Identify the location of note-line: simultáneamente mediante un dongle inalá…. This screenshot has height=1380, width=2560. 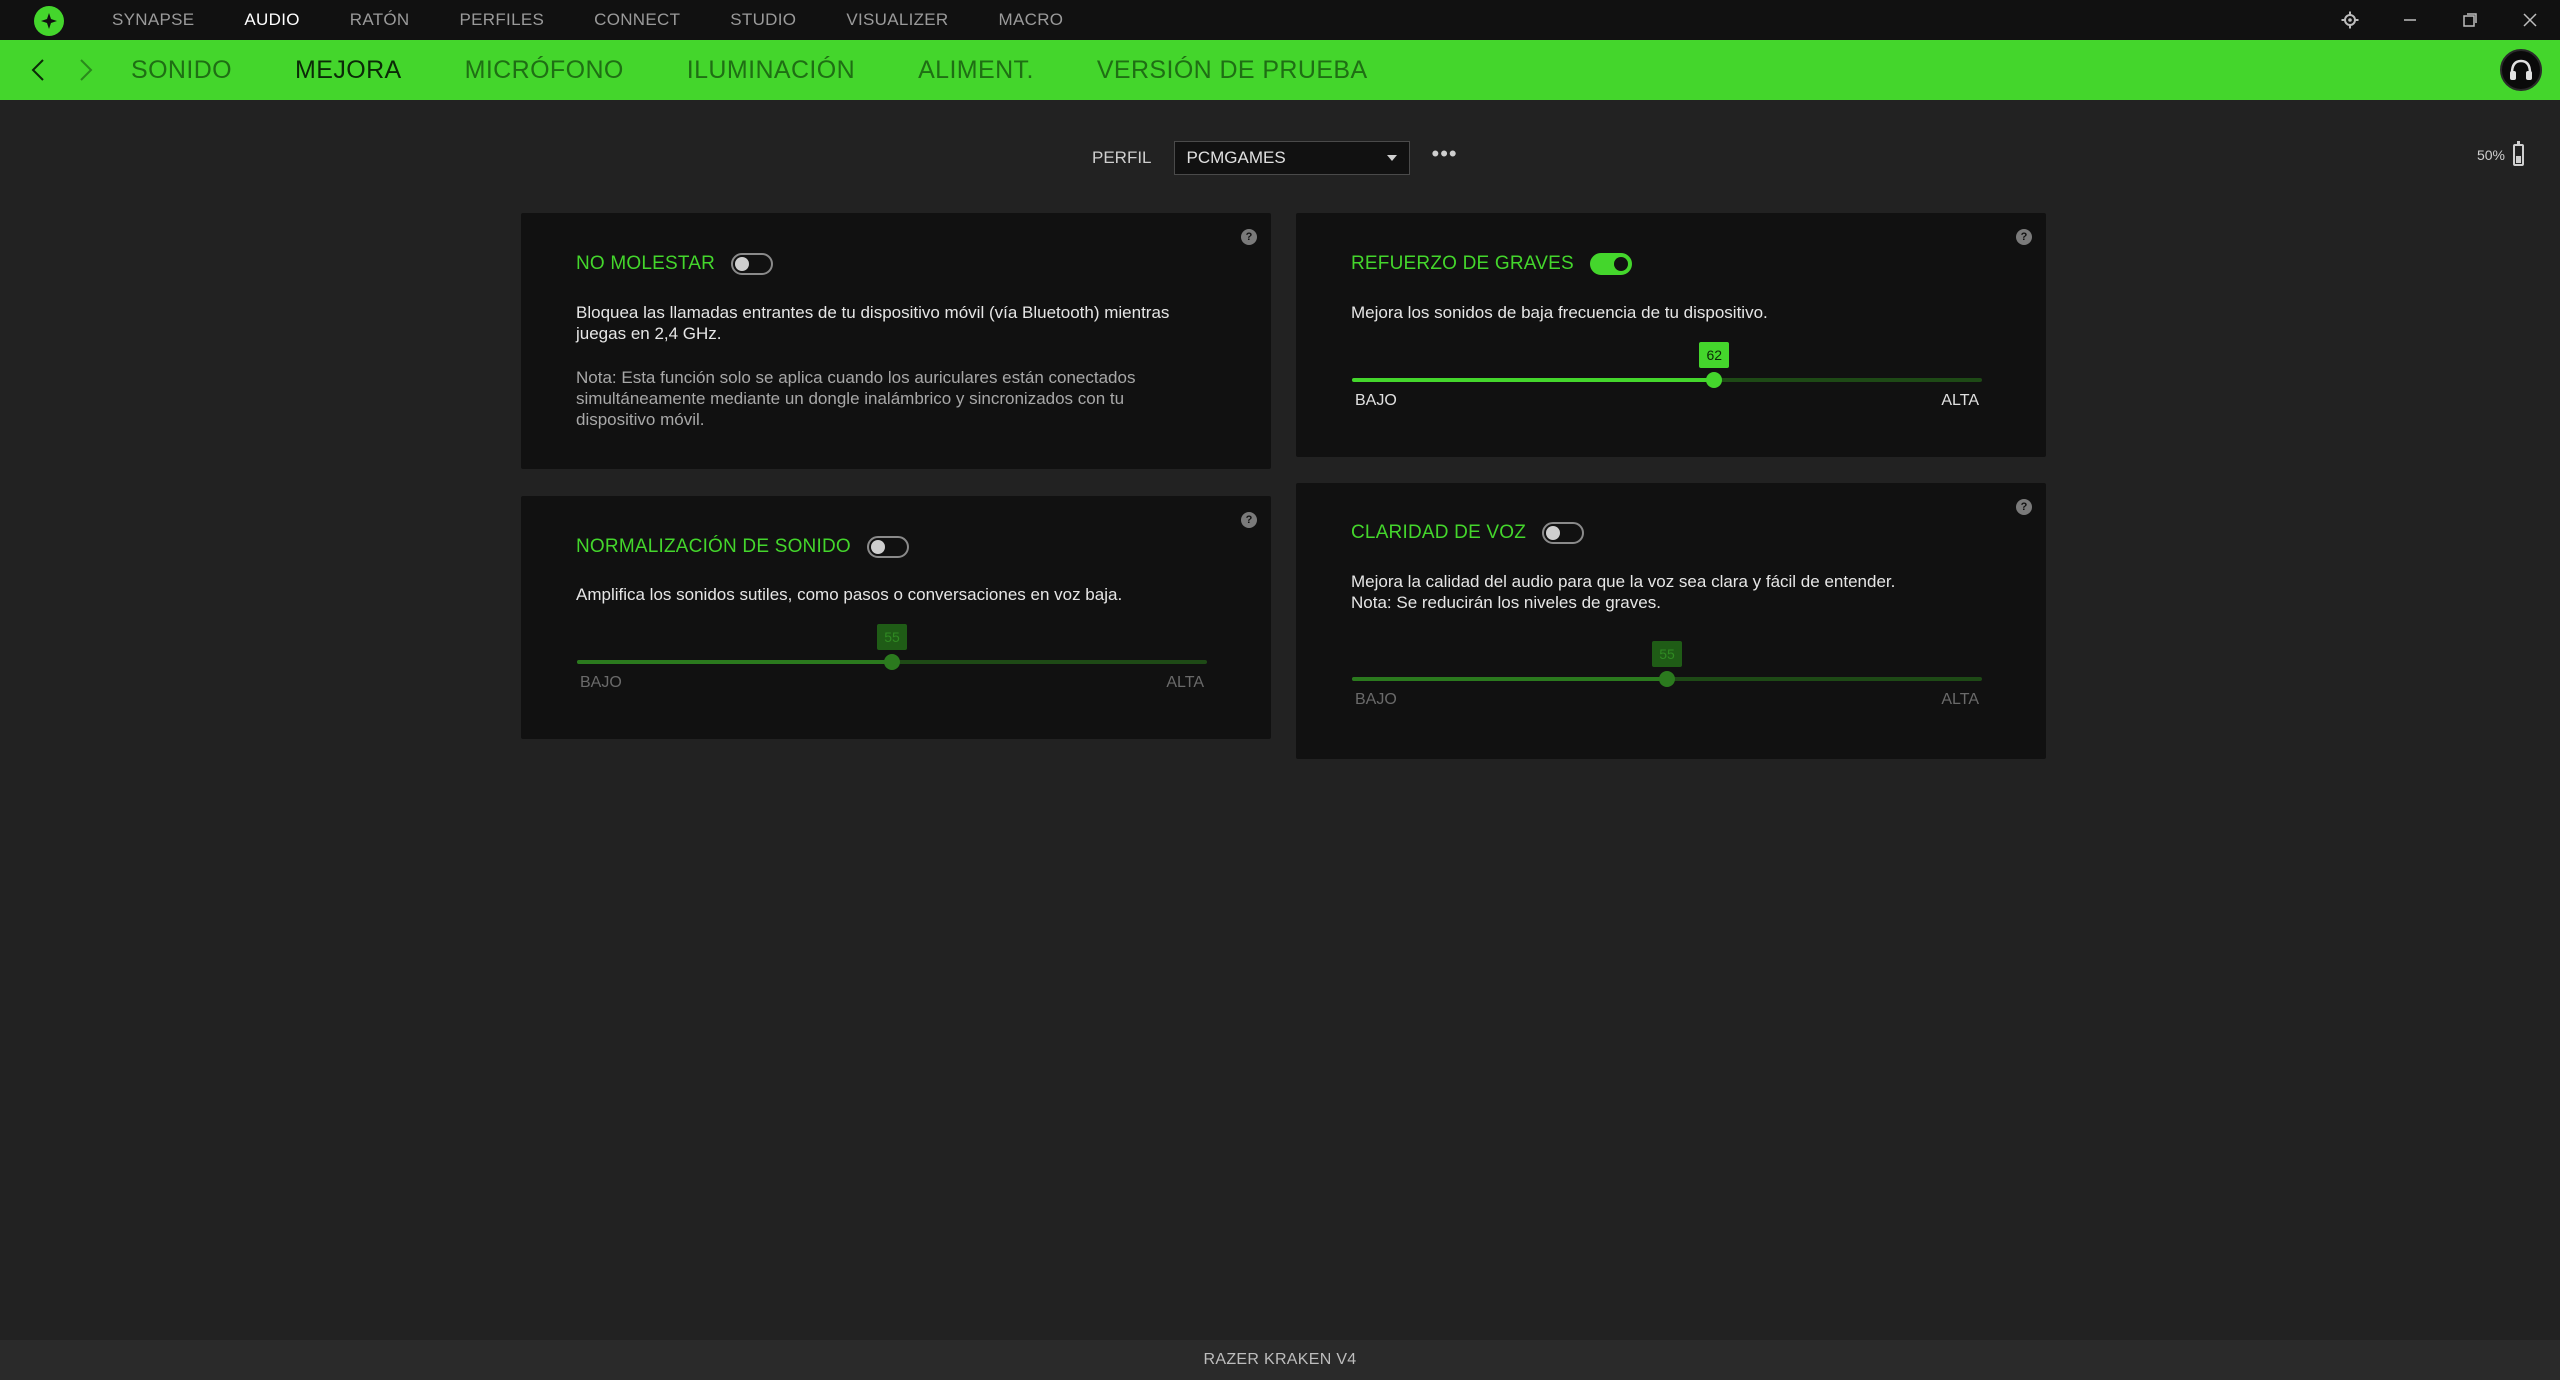
(850, 398).